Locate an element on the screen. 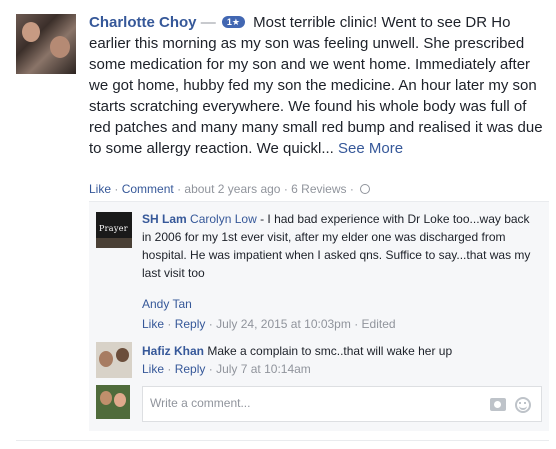 The width and height of the screenshot is (556, 449). comment-composer is located at coordinates (342, 404).